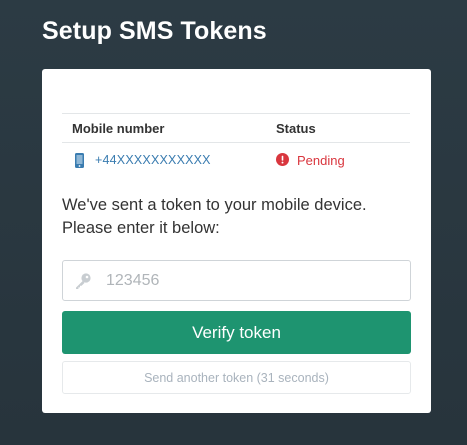 The height and width of the screenshot is (445, 467). What do you see at coordinates (79, 160) in the screenshot?
I see `mobile-phone-icon` at bounding box center [79, 160].